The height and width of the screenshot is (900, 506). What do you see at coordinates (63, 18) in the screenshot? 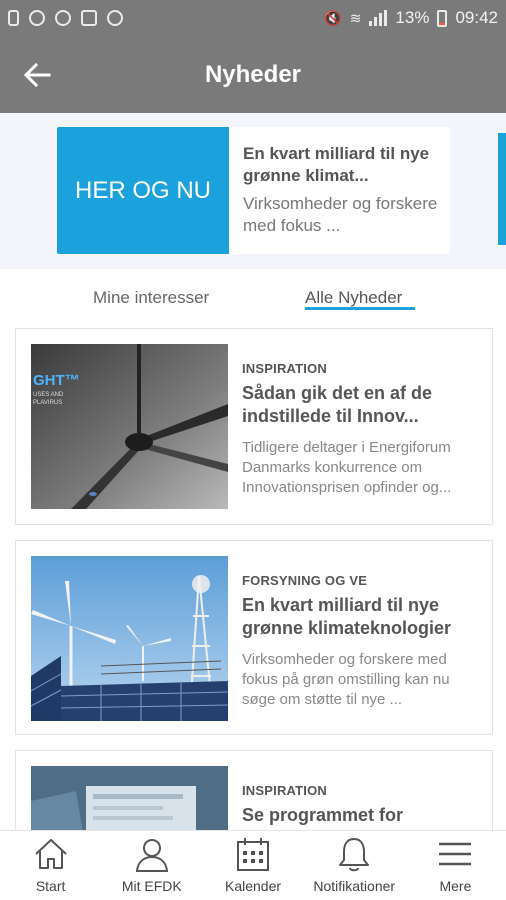
I see `circle-icon` at bounding box center [63, 18].